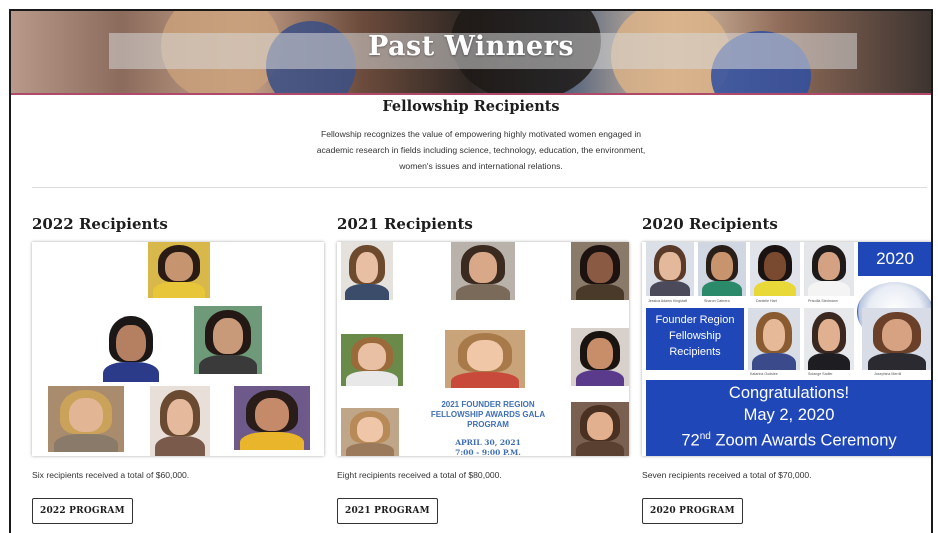 Image resolution: width=938 pixels, height=533 pixels. What do you see at coordinates (387, 511) in the screenshot?
I see `program-2021-button: 2021 PROGRAM` at bounding box center [387, 511].